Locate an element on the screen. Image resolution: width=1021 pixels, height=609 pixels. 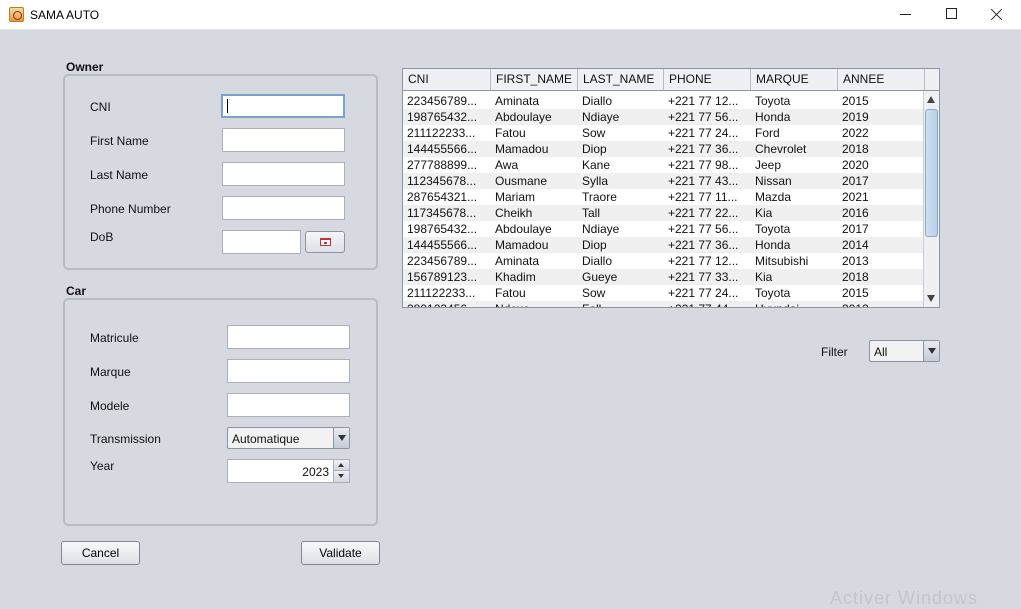
filter-label: Filter is located at coordinates (834, 352).